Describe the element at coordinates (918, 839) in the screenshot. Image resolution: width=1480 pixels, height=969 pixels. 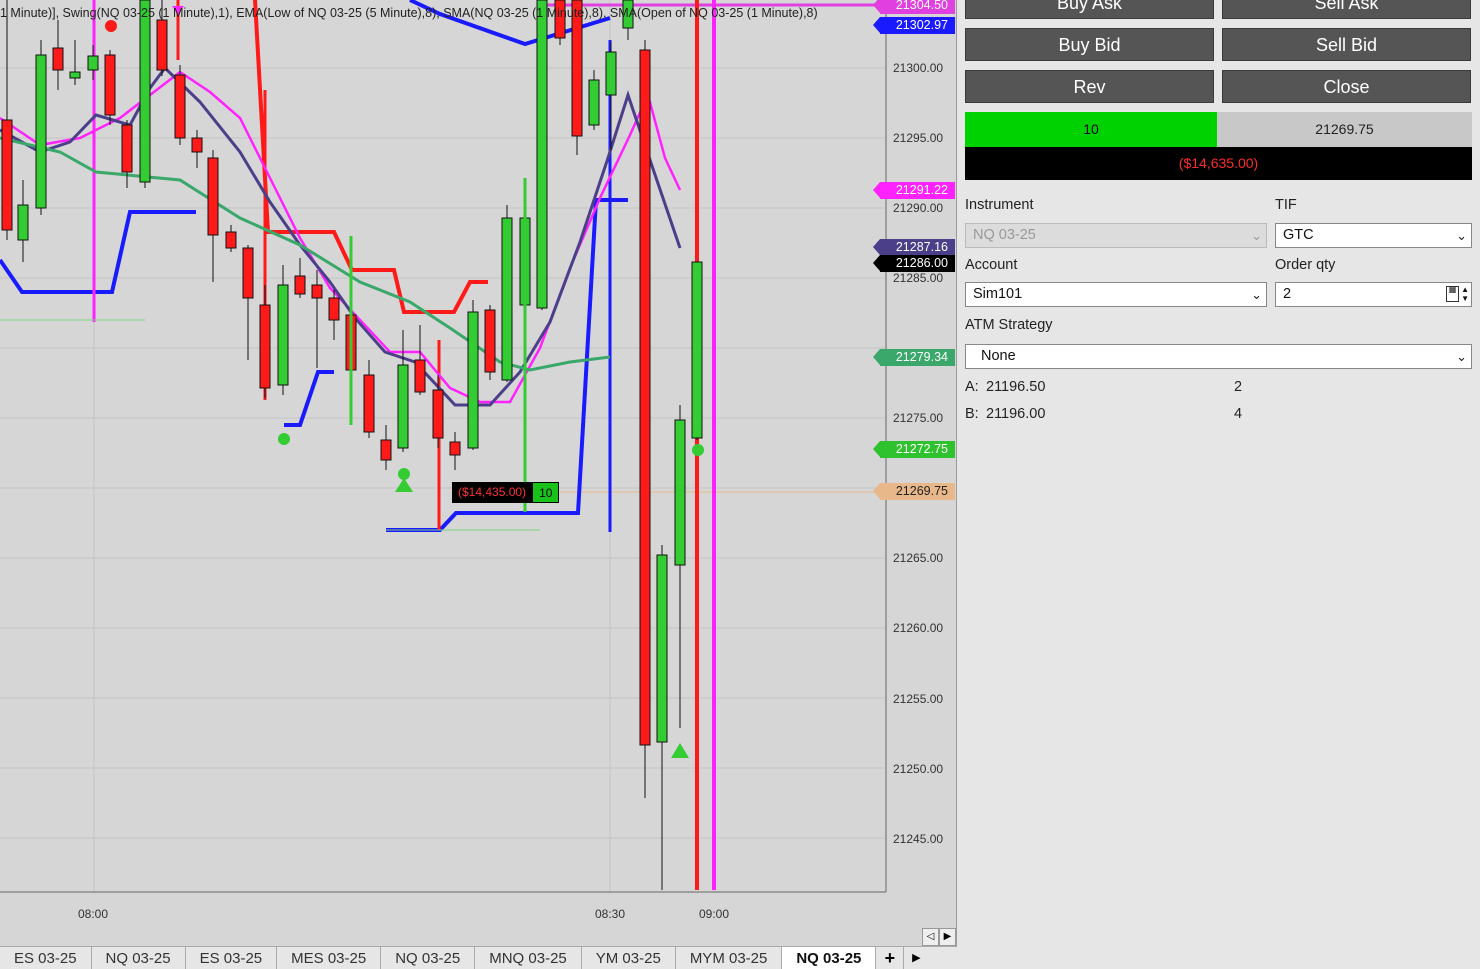
I see `price-tick: 21245.00` at that location.